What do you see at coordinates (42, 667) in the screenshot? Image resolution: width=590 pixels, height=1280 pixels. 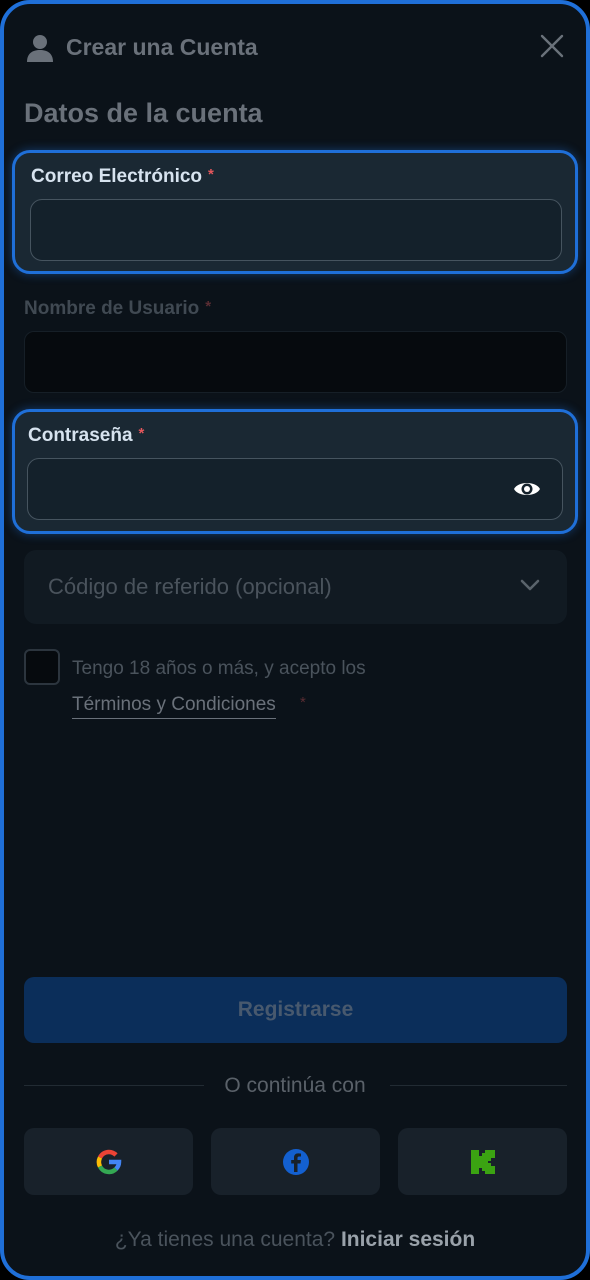 I see `terms-checkbox` at bounding box center [42, 667].